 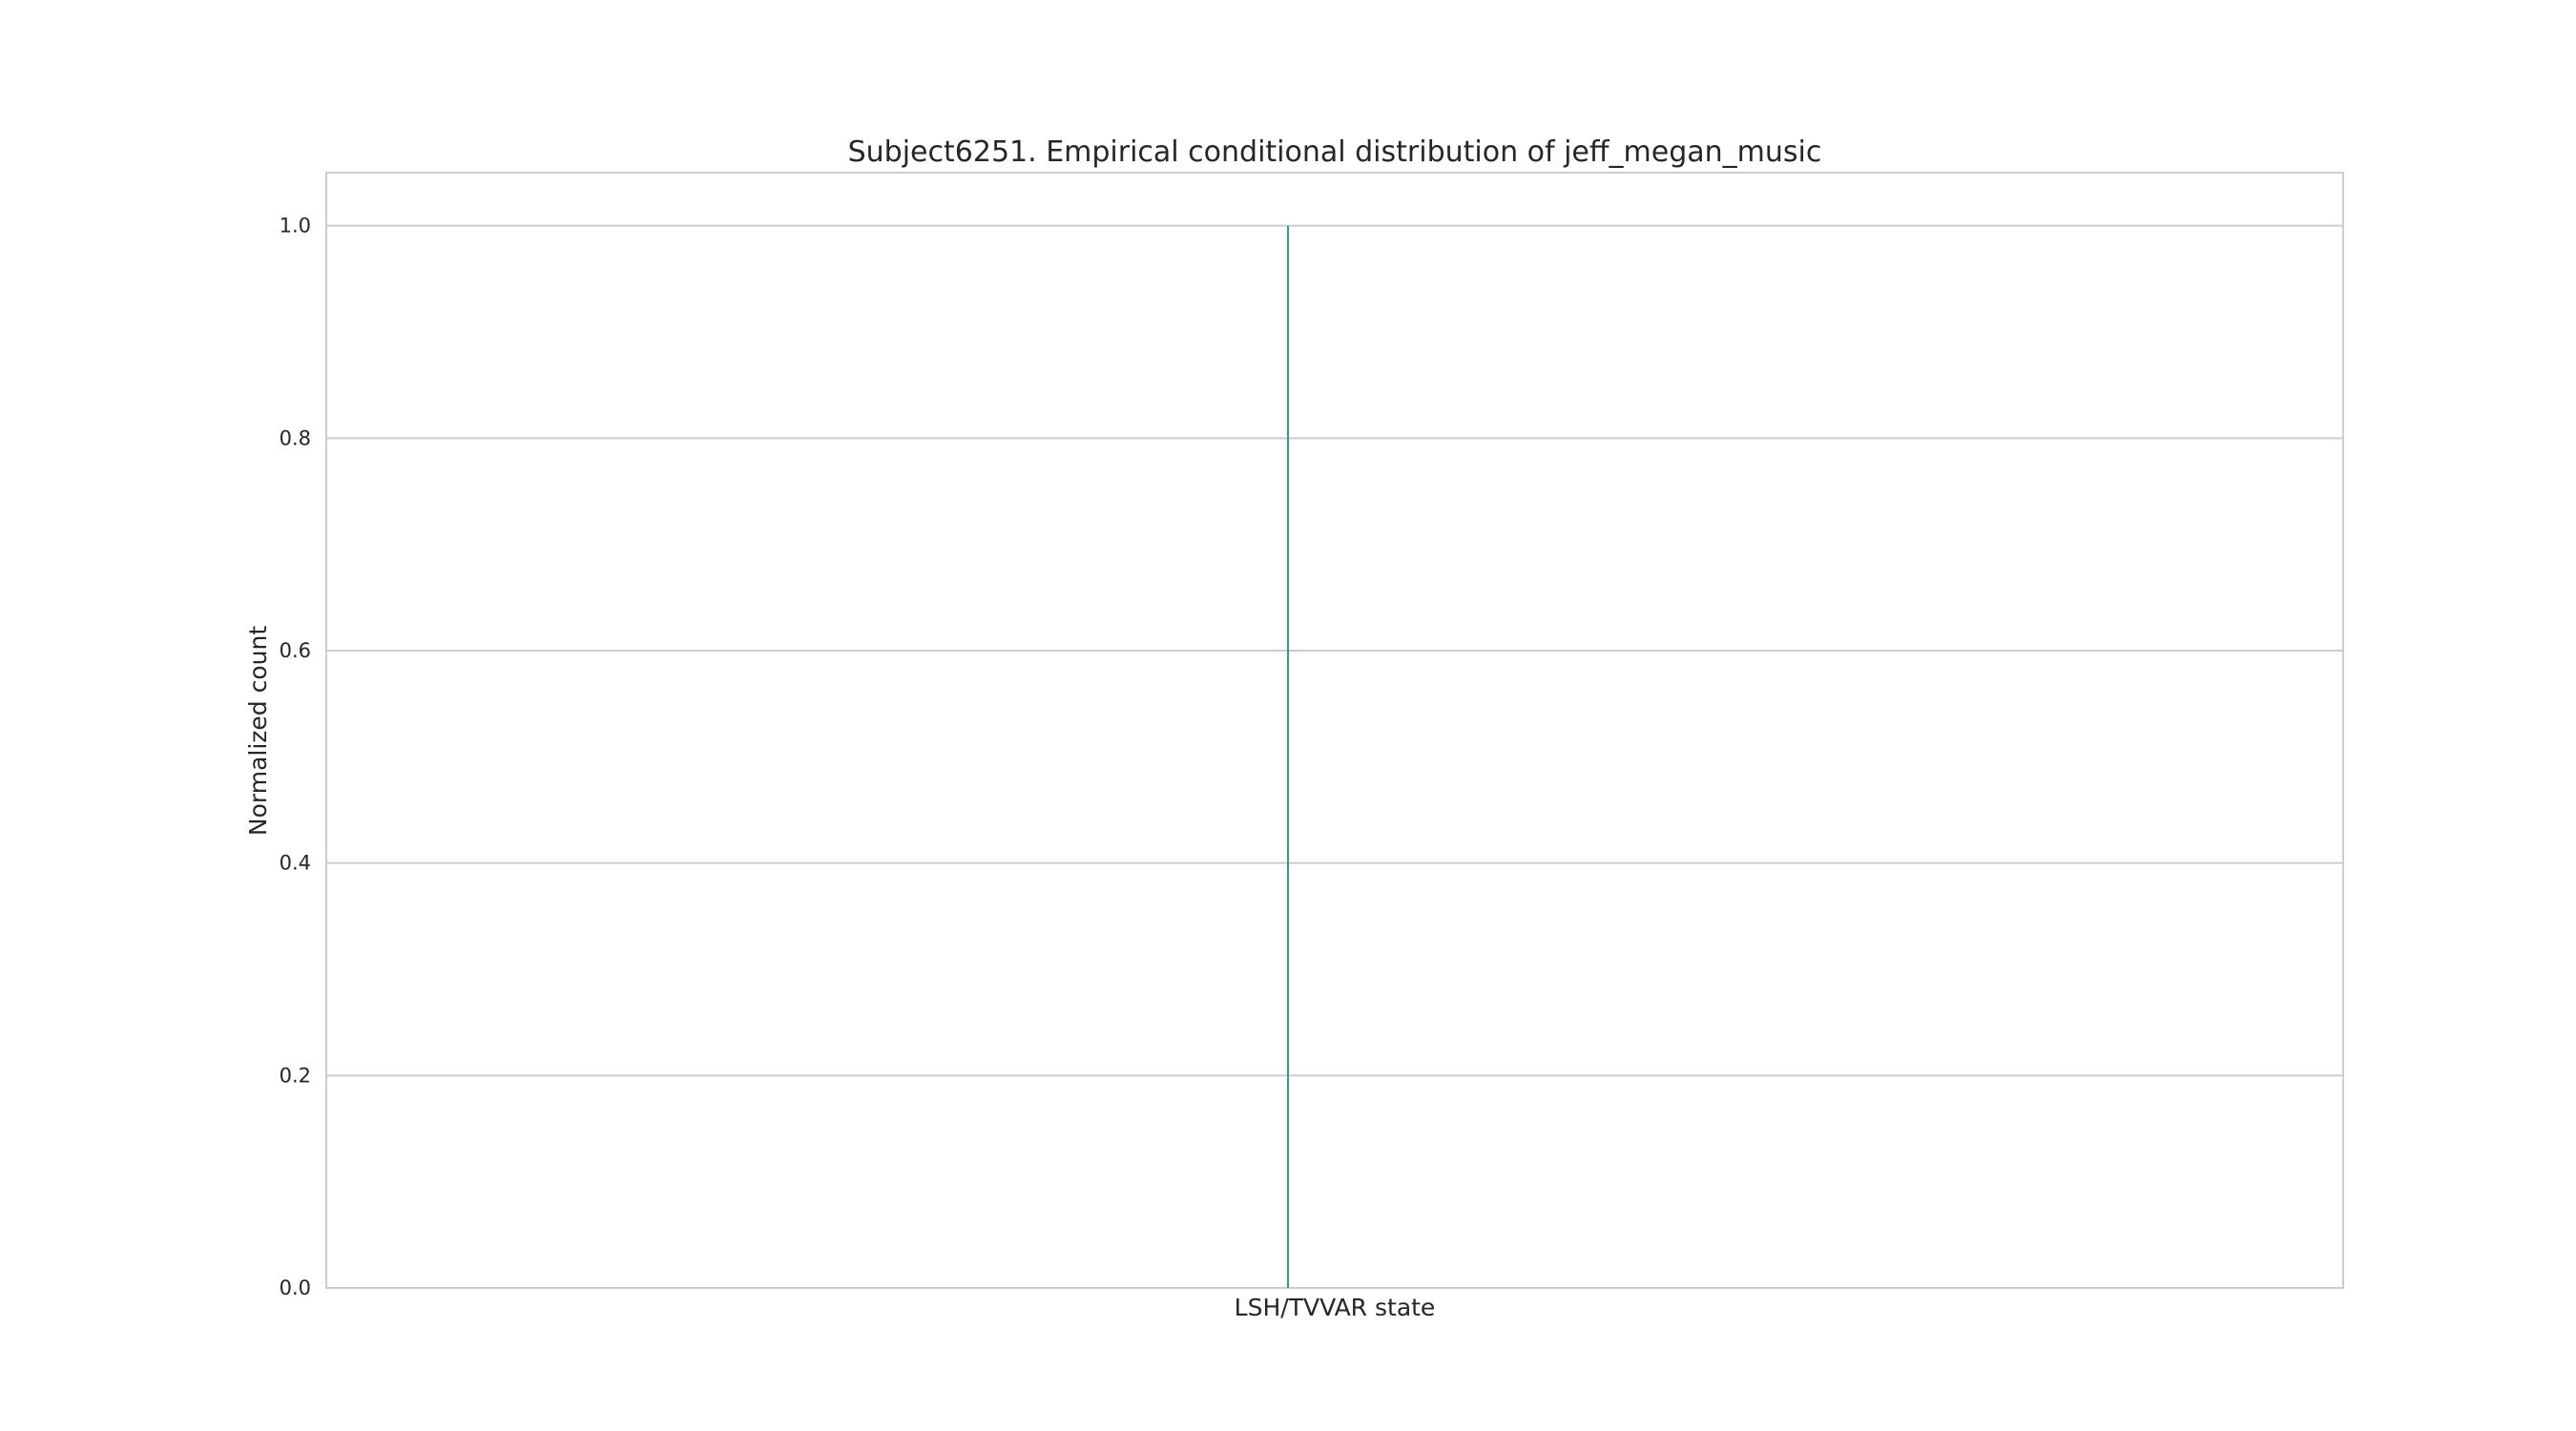 I want to click on y-tick-label: 0.0, so click(x=295, y=1288).